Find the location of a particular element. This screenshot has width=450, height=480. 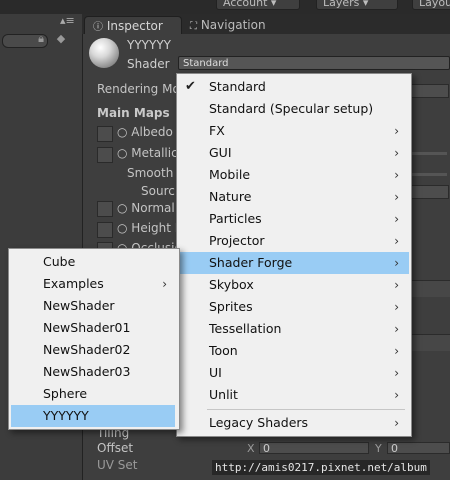

navigation-icon: ⛶ is located at coordinates (193, 26).